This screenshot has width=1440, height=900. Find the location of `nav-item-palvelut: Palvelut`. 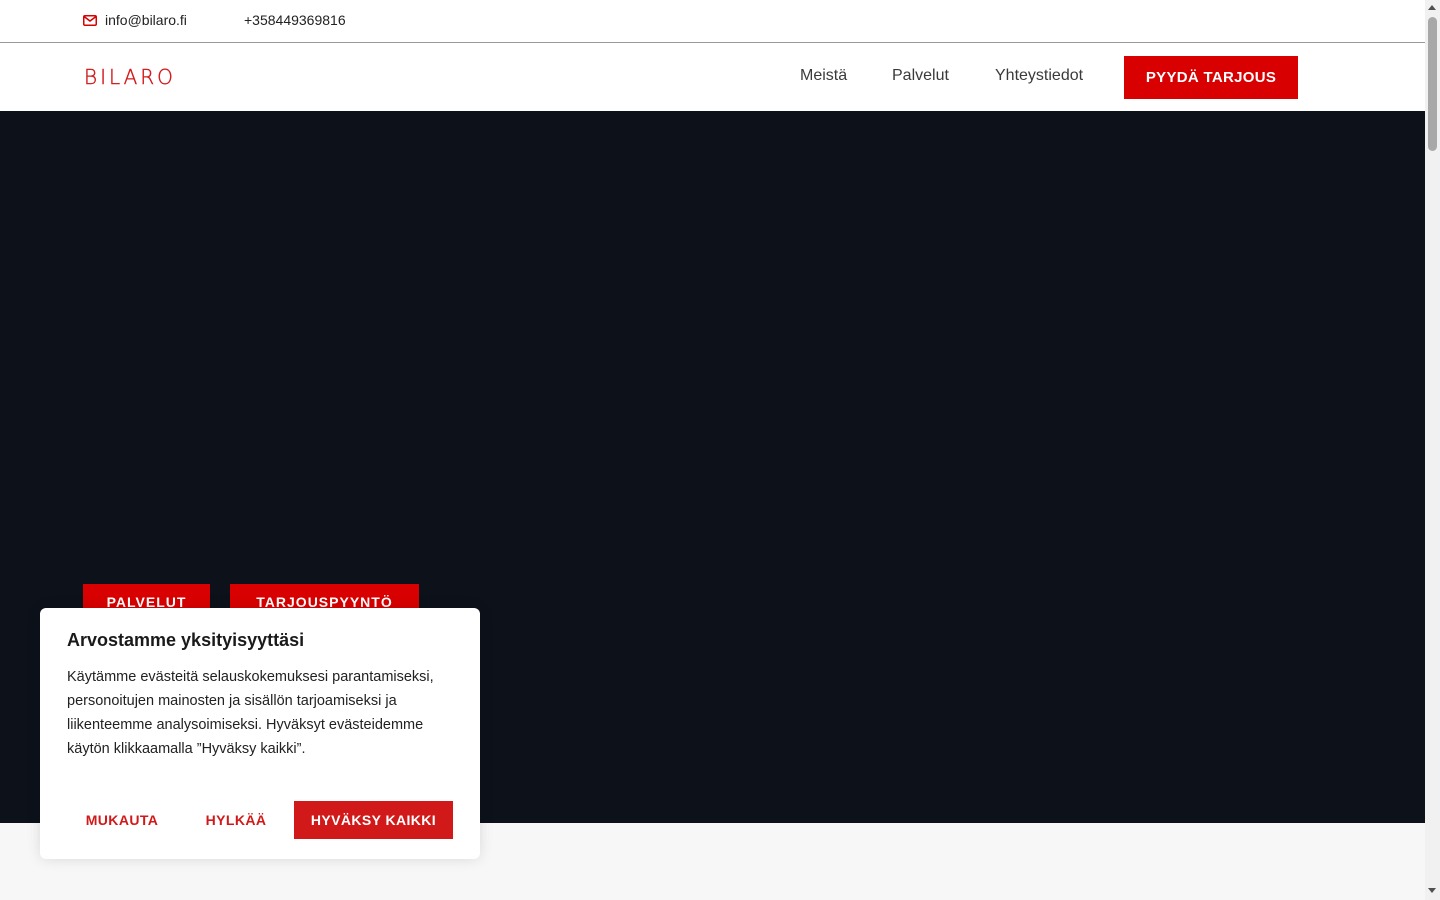

nav-item-palvelut: Palvelut is located at coordinates (920, 76).